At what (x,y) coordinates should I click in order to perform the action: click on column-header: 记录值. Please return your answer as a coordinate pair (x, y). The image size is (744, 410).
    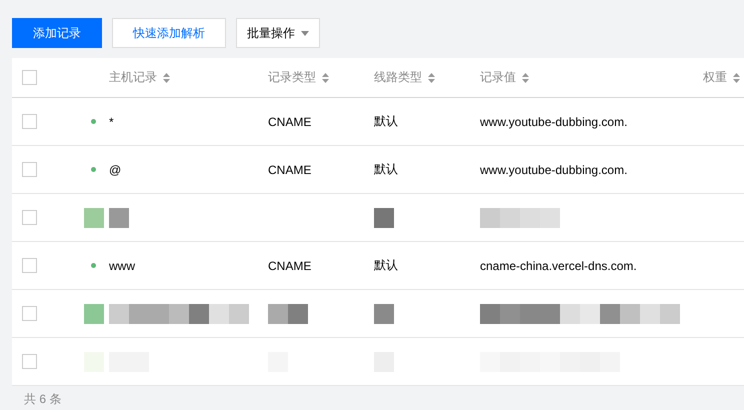
    Looking at the image, I should click on (498, 77).